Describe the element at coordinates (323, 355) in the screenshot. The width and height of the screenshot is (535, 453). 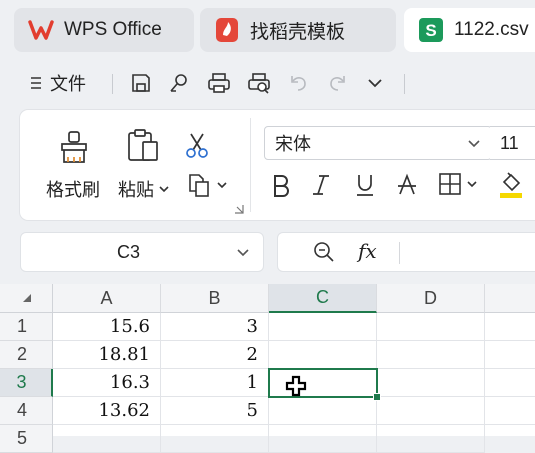
I see `cell-c2` at that location.